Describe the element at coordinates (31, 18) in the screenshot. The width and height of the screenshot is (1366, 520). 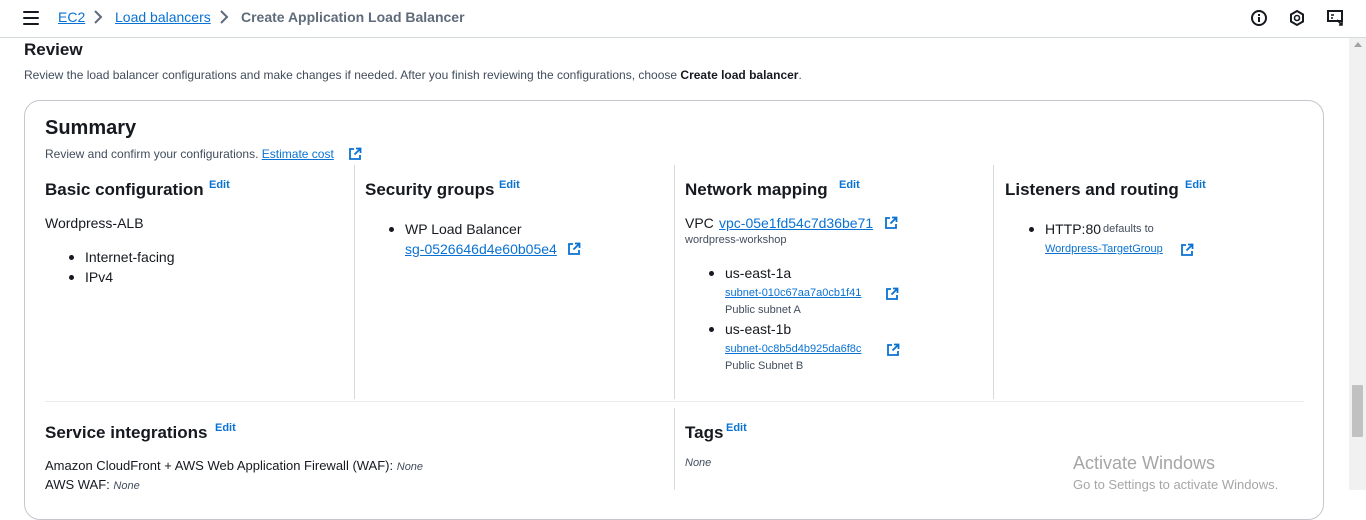
I see `menu-icon` at that location.